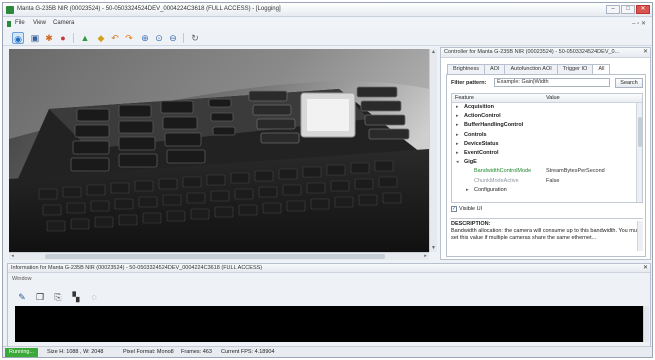 The height and width of the screenshot is (360, 655). Describe the element at coordinates (148, 352) in the screenshot. I see `pixel-format-status: Pixel Format: Mono8` at that location.